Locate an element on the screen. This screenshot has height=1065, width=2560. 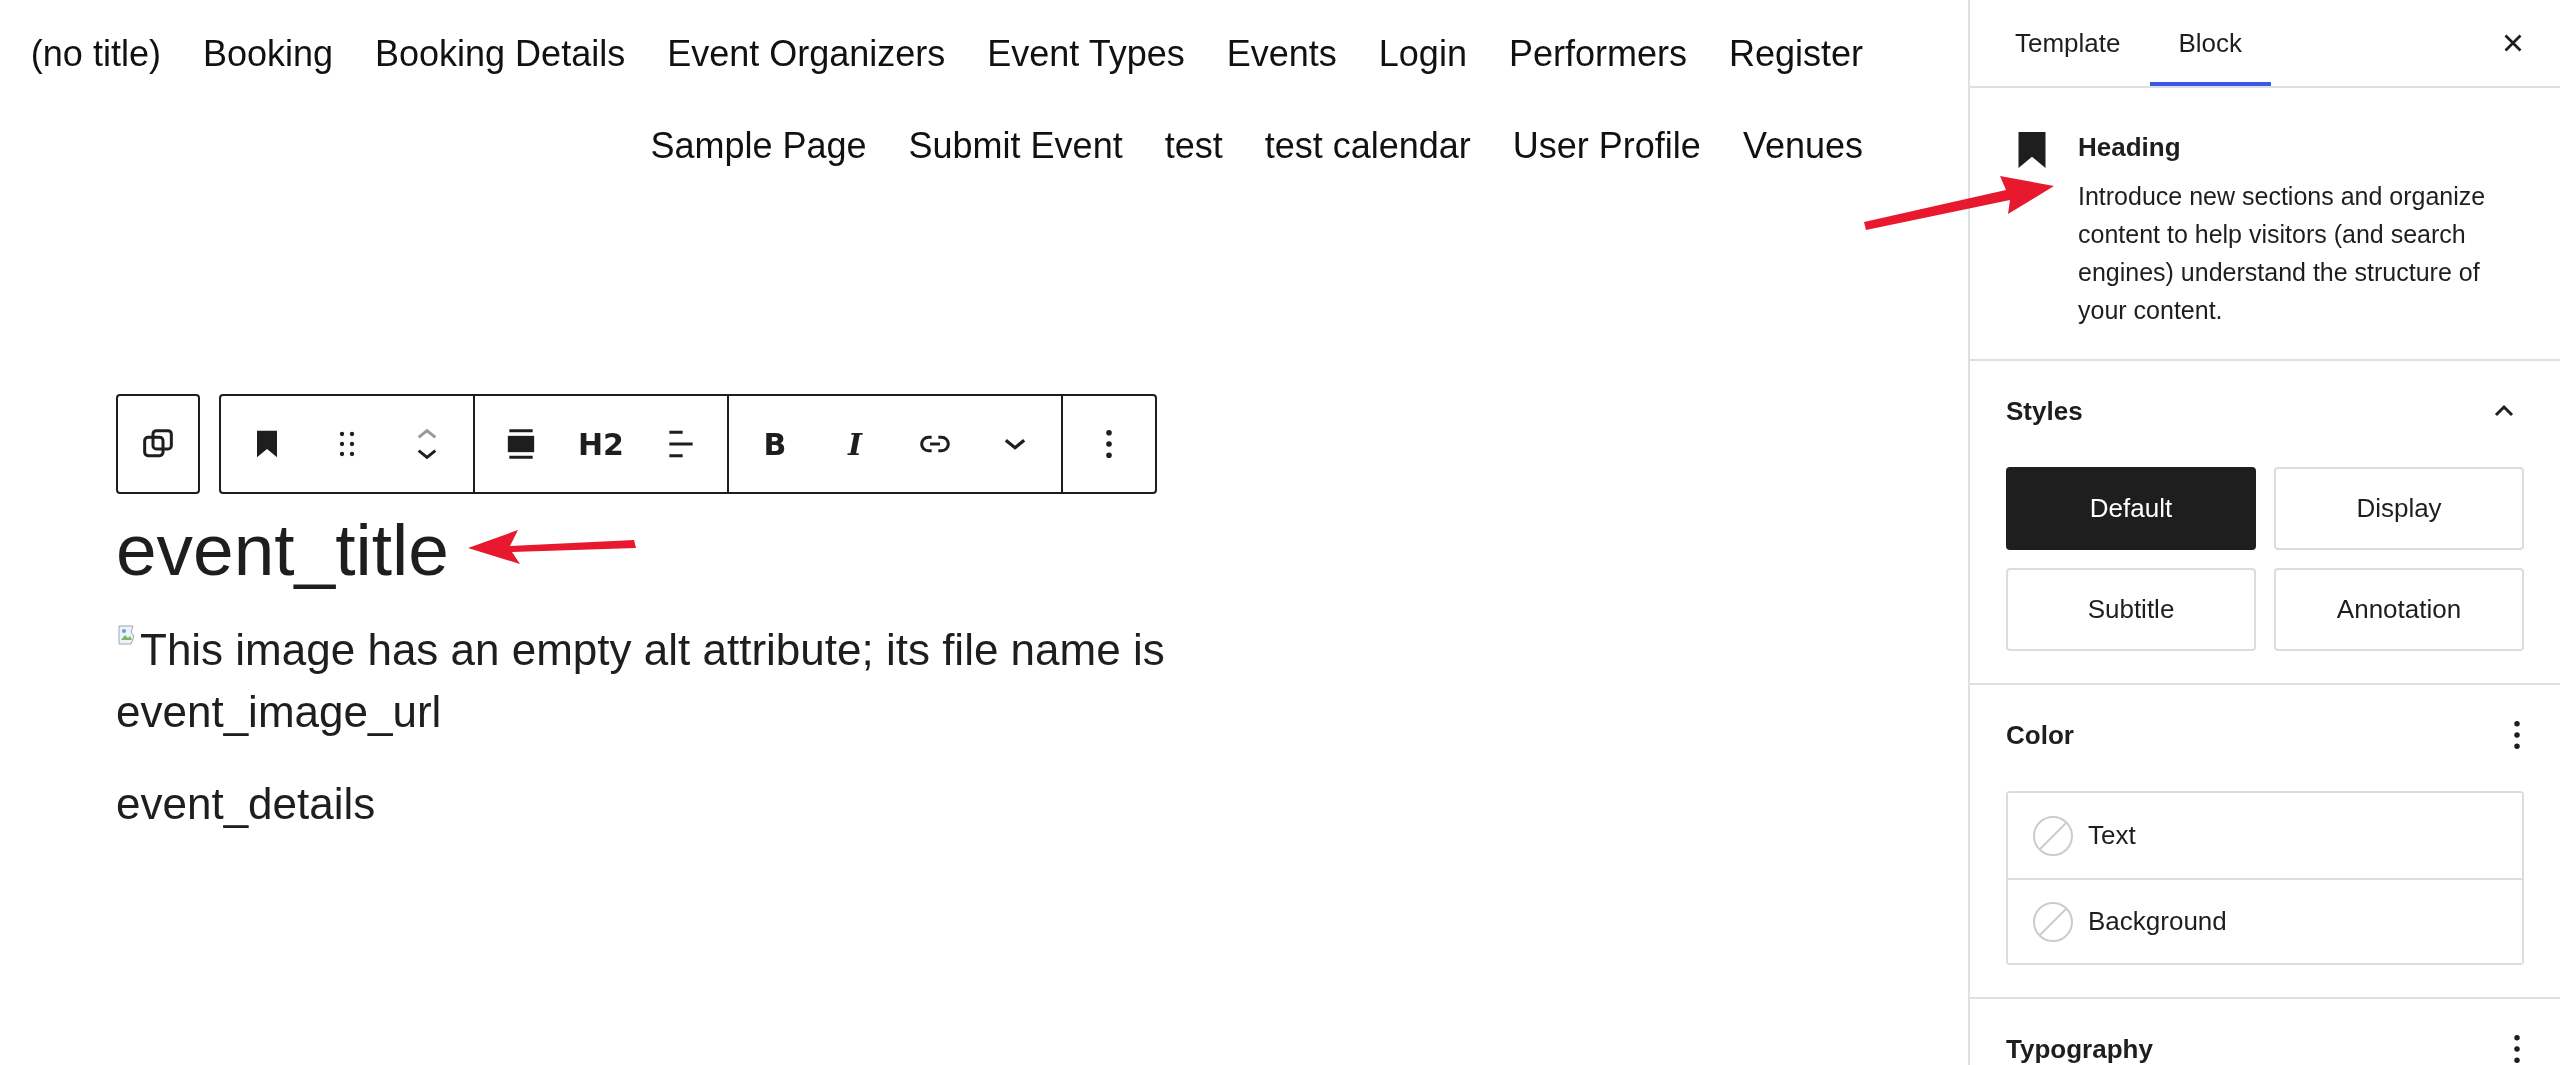
panel-title: Styles is located at coordinates (2044, 411).